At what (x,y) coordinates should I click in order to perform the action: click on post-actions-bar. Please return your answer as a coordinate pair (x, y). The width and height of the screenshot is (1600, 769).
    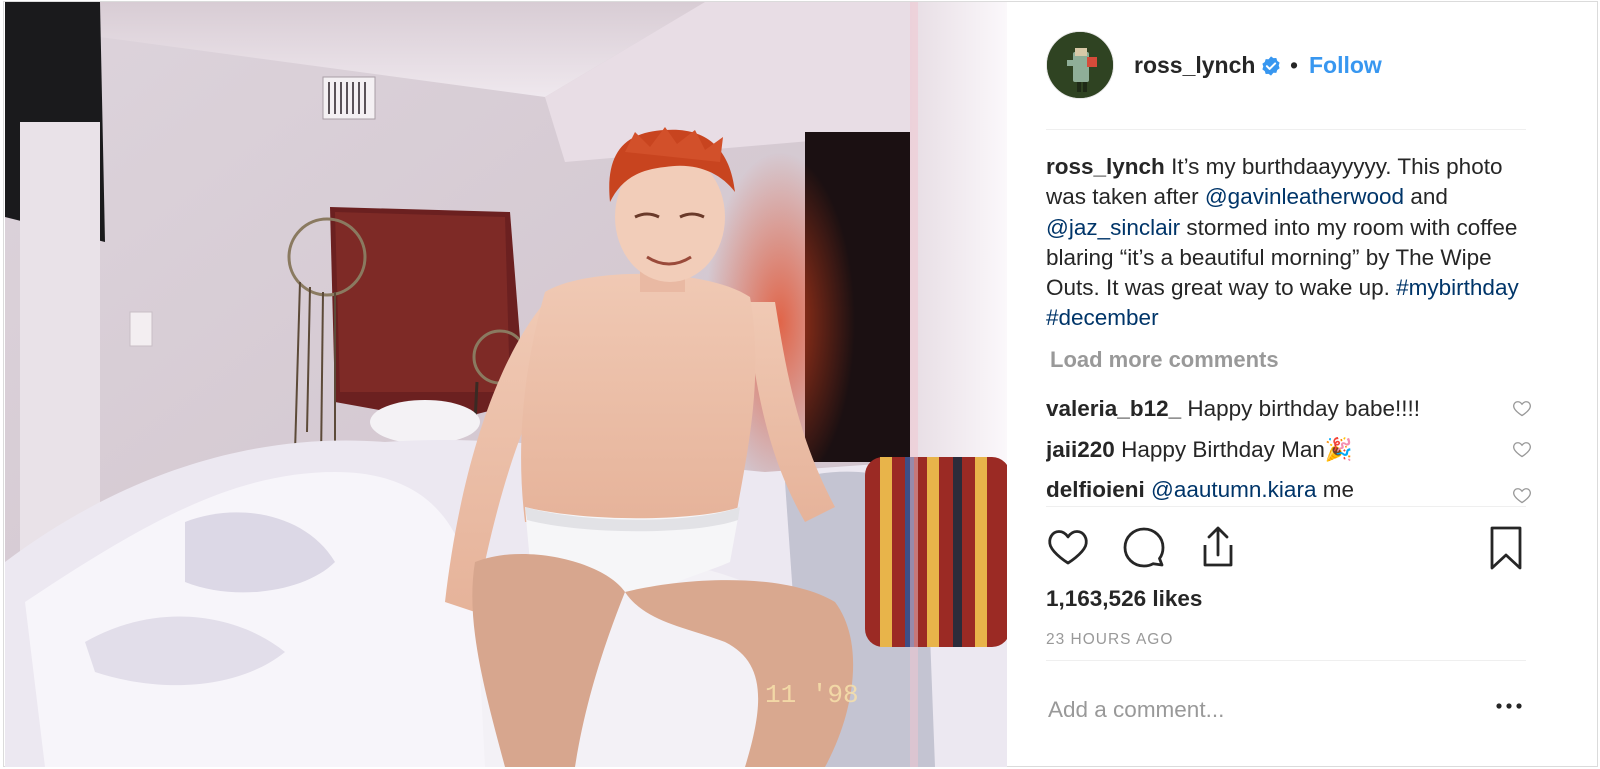
    Looking at the image, I should click on (1286, 550).